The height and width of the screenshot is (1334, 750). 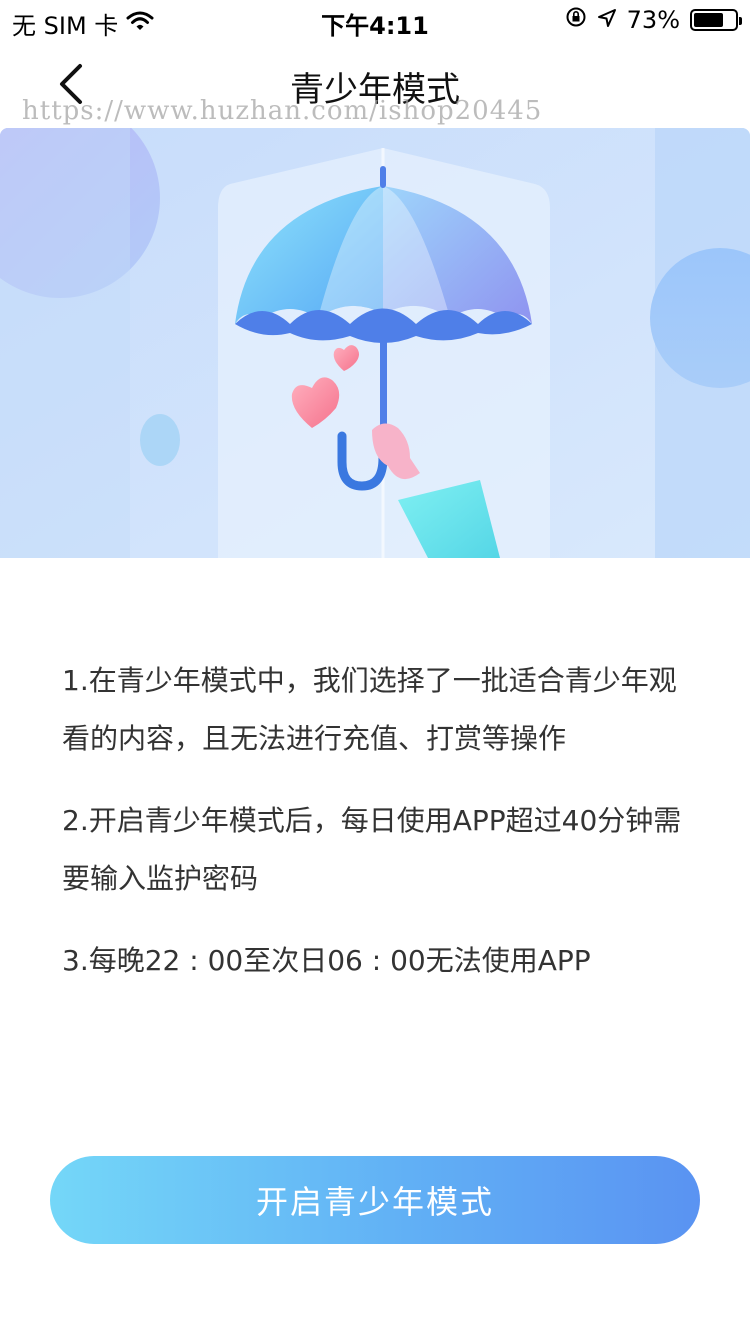 What do you see at coordinates (282, 111) in the screenshot?
I see `watermark-text: https://www.huzhan.com/ishop20445` at bounding box center [282, 111].